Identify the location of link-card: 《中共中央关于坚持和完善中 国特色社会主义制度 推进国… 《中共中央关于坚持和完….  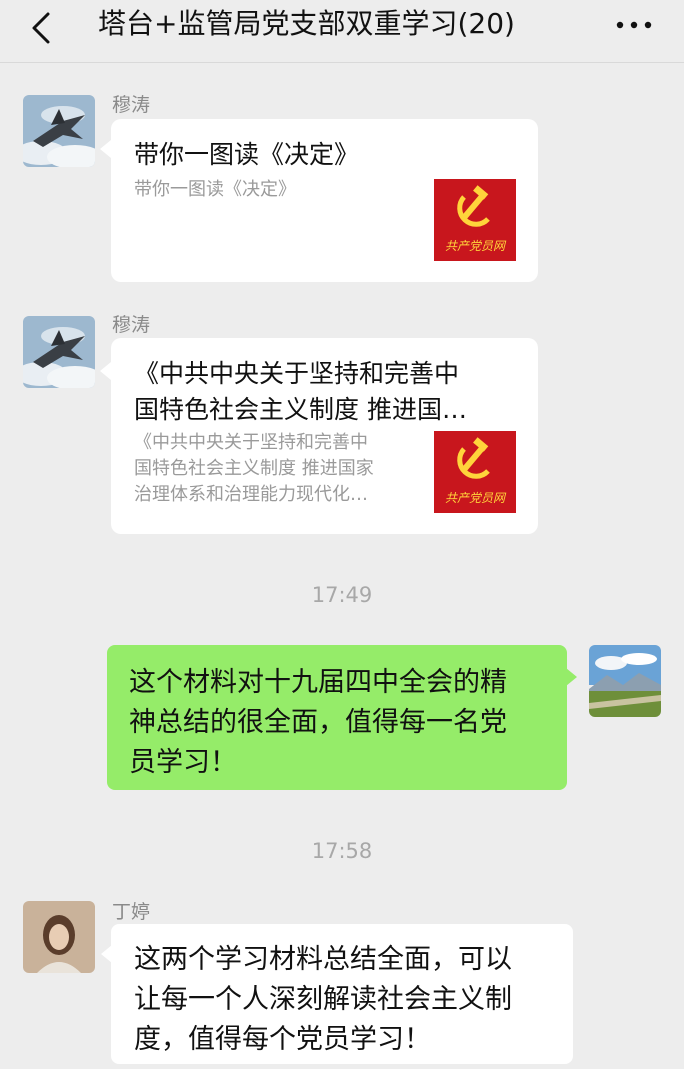
(324, 436).